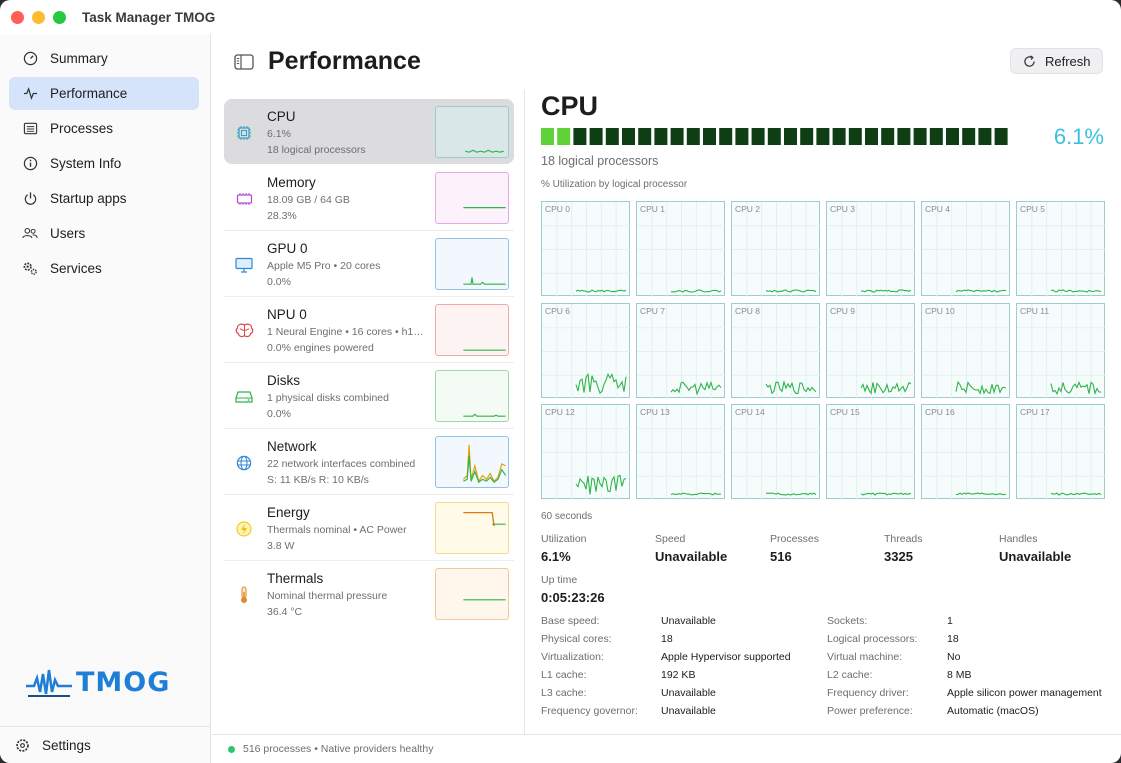  What do you see at coordinates (843, 209) in the screenshot?
I see `core-label: CPU 3` at bounding box center [843, 209].